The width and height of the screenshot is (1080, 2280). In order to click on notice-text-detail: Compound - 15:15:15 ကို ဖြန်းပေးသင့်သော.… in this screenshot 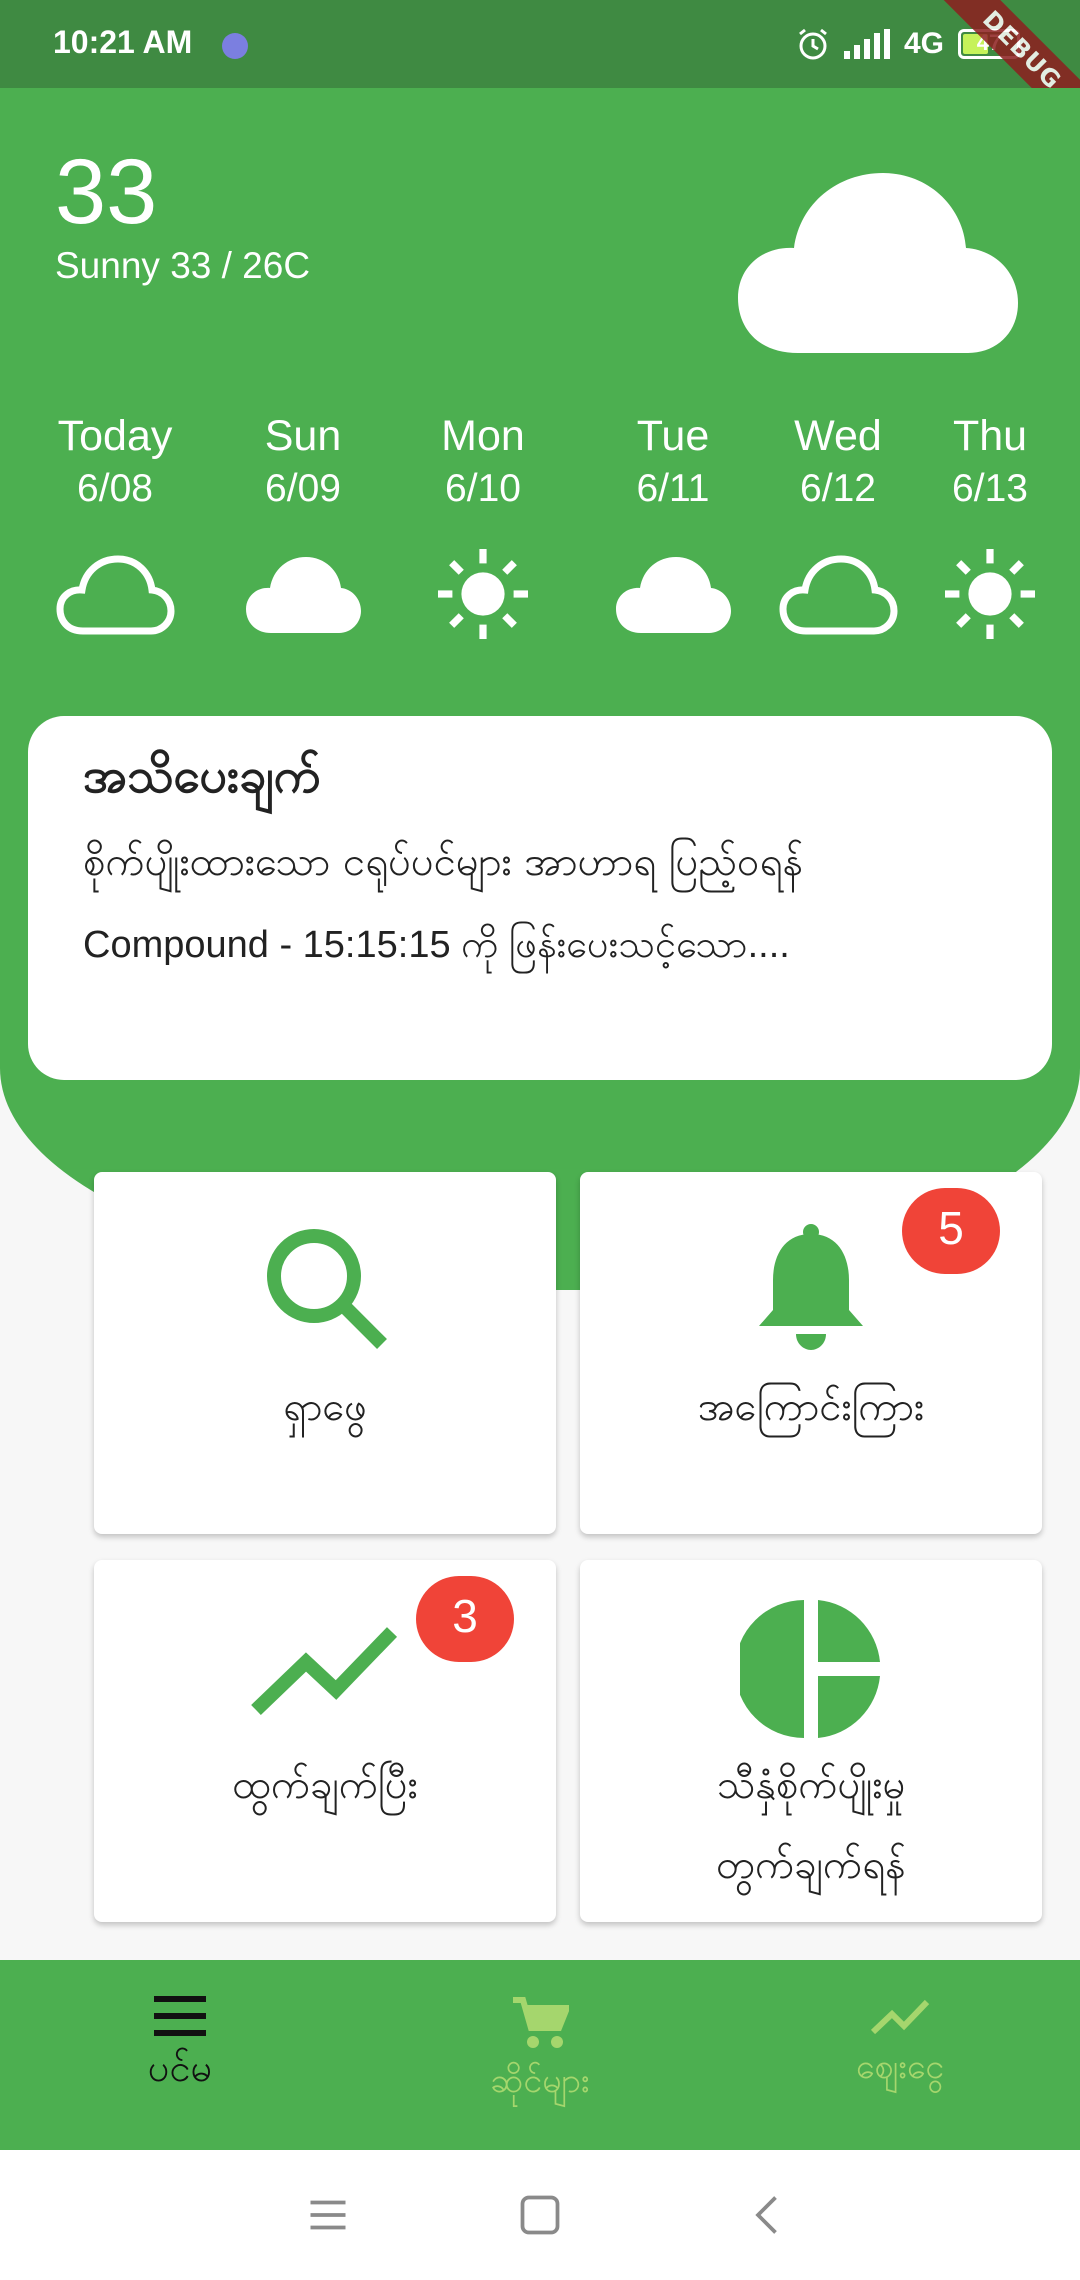, I will do `click(436, 945)`.